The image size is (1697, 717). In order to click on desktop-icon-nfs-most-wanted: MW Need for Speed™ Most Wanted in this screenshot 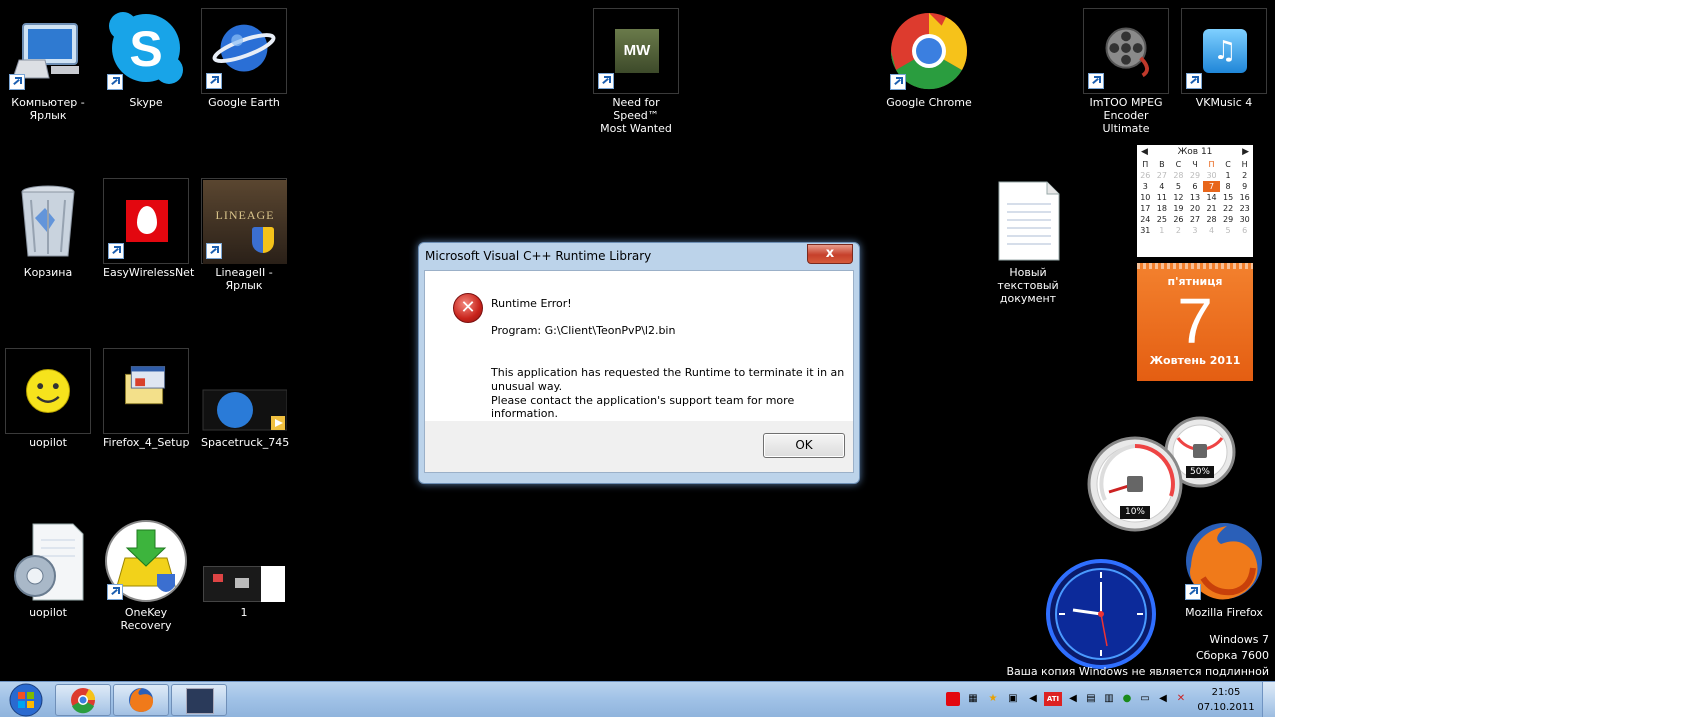, I will do `click(636, 71)`.